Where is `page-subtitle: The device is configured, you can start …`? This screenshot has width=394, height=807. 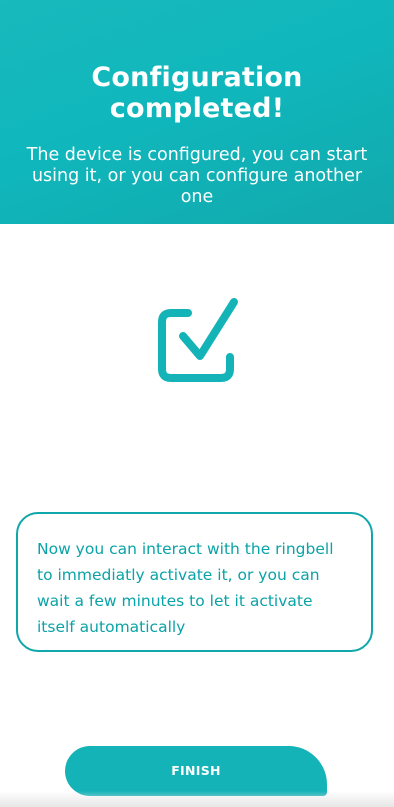
page-subtitle: The device is configured, you can start … is located at coordinates (197, 176).